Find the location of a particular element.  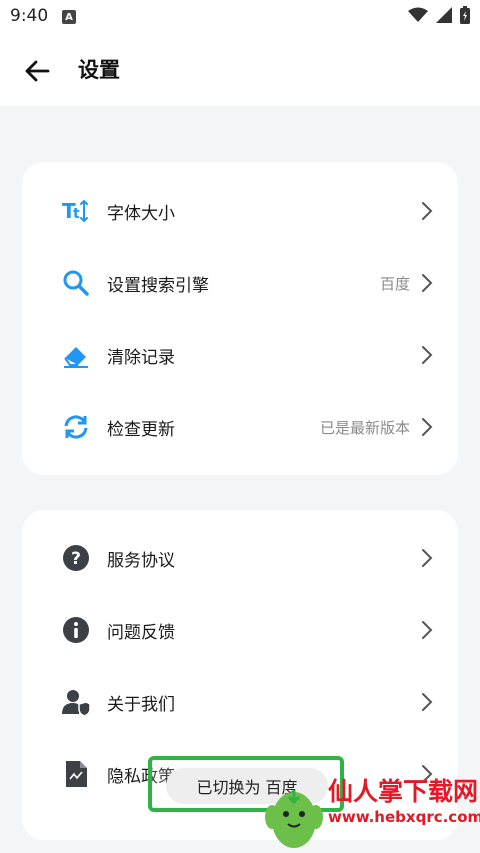

document-icon is located at coordinates (76, 774).